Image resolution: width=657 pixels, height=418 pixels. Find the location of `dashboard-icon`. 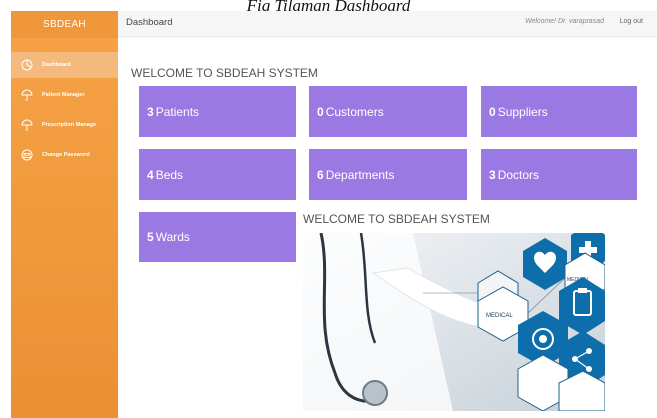

dashboard-icon is located at coordinates (27, 65).